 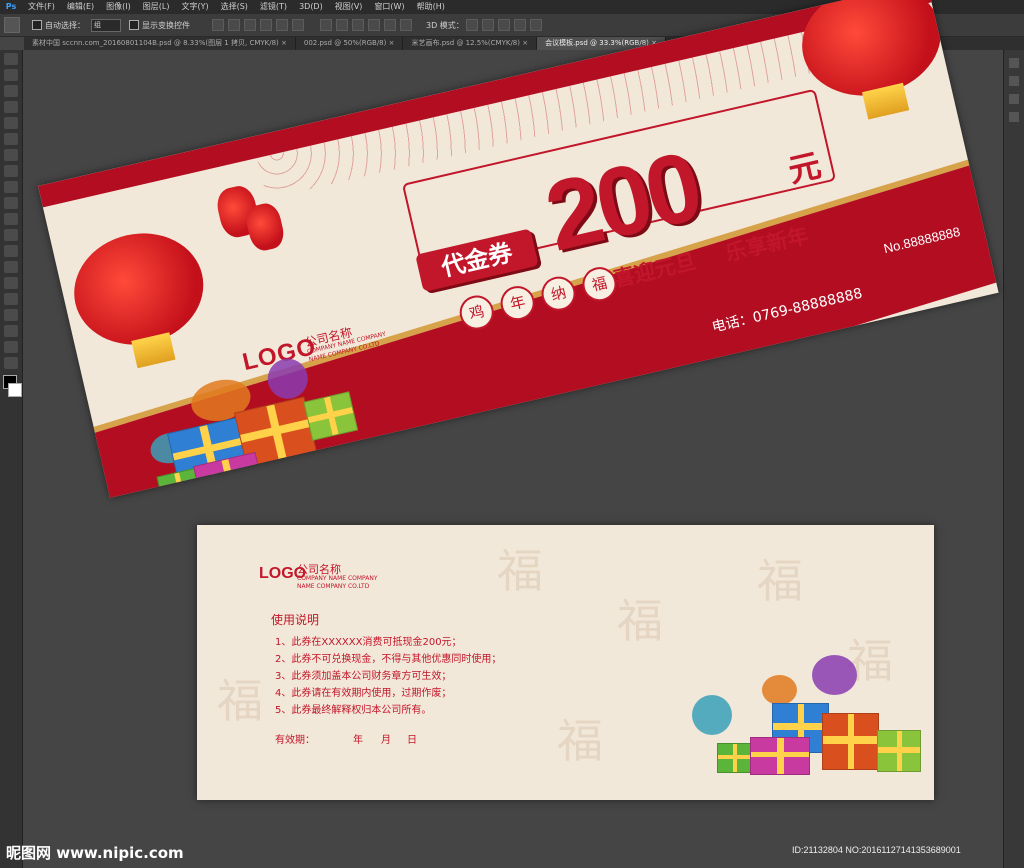 I want to click on swatches-panel-icon, so click(x=1014, y=99).